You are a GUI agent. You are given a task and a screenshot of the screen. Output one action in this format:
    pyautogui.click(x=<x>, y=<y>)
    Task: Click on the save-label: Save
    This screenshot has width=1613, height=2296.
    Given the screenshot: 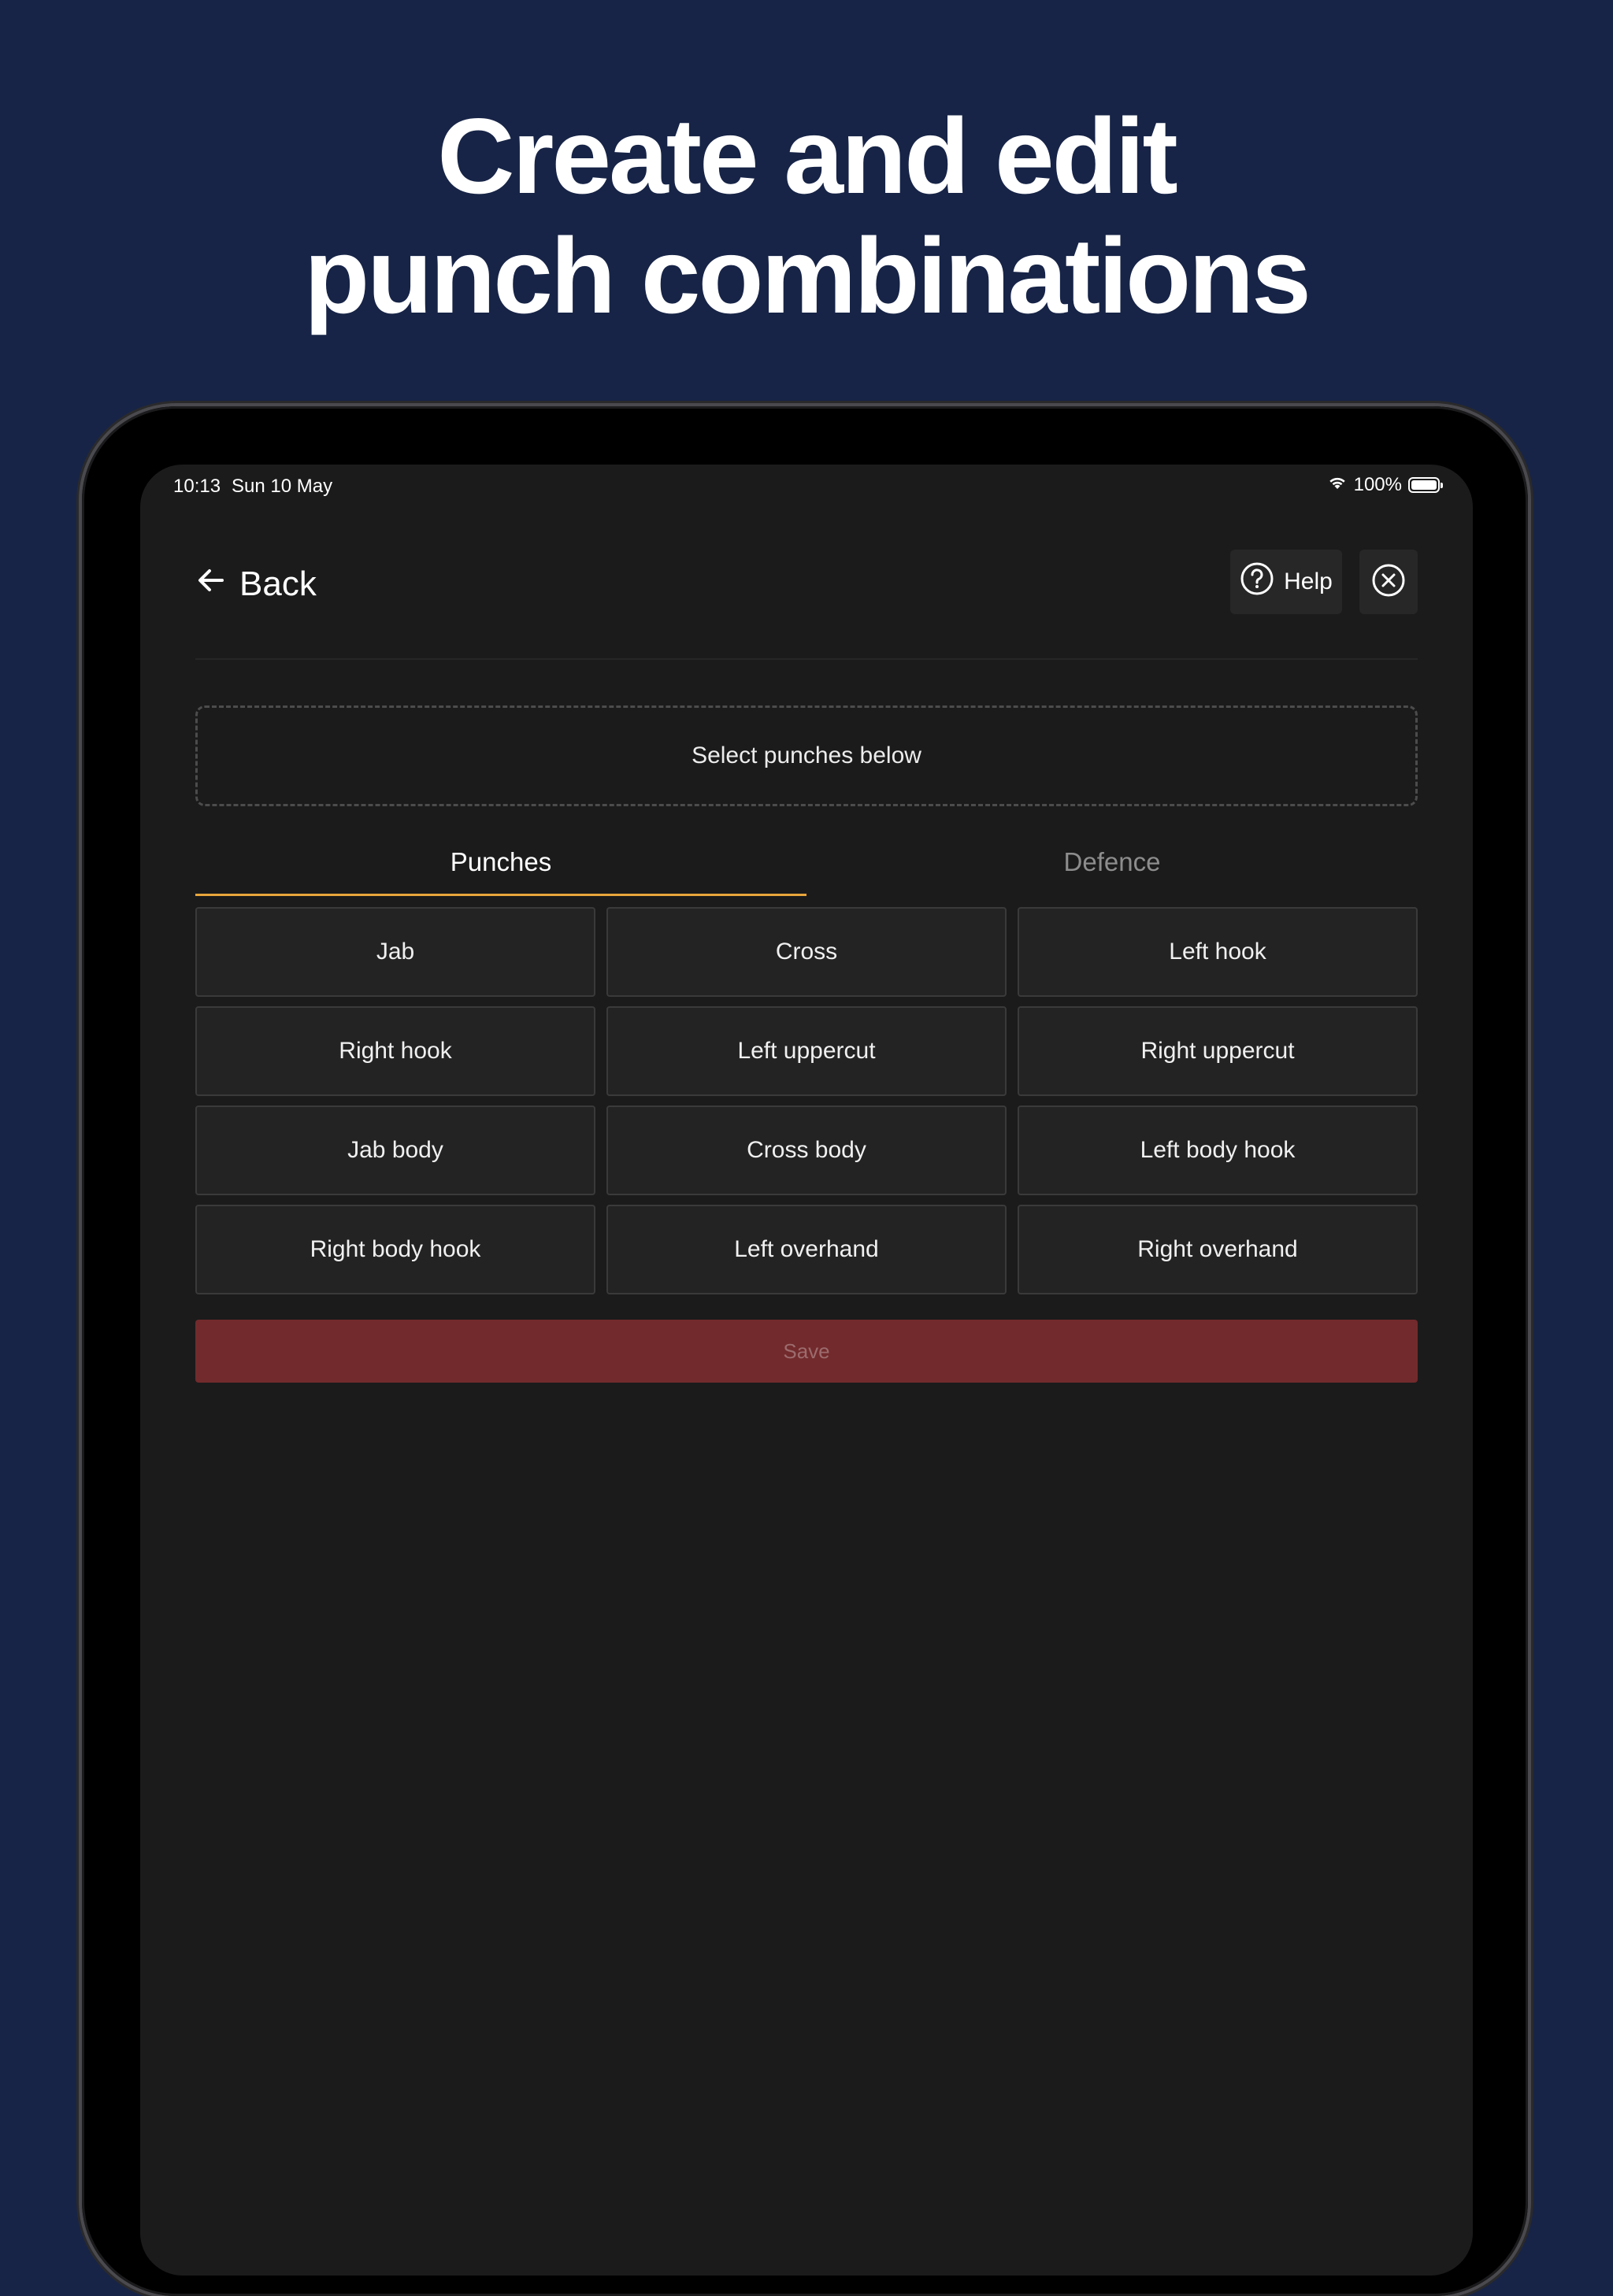 What is the action you would take?
    pyautogui.click(x=806, y=1351)
    